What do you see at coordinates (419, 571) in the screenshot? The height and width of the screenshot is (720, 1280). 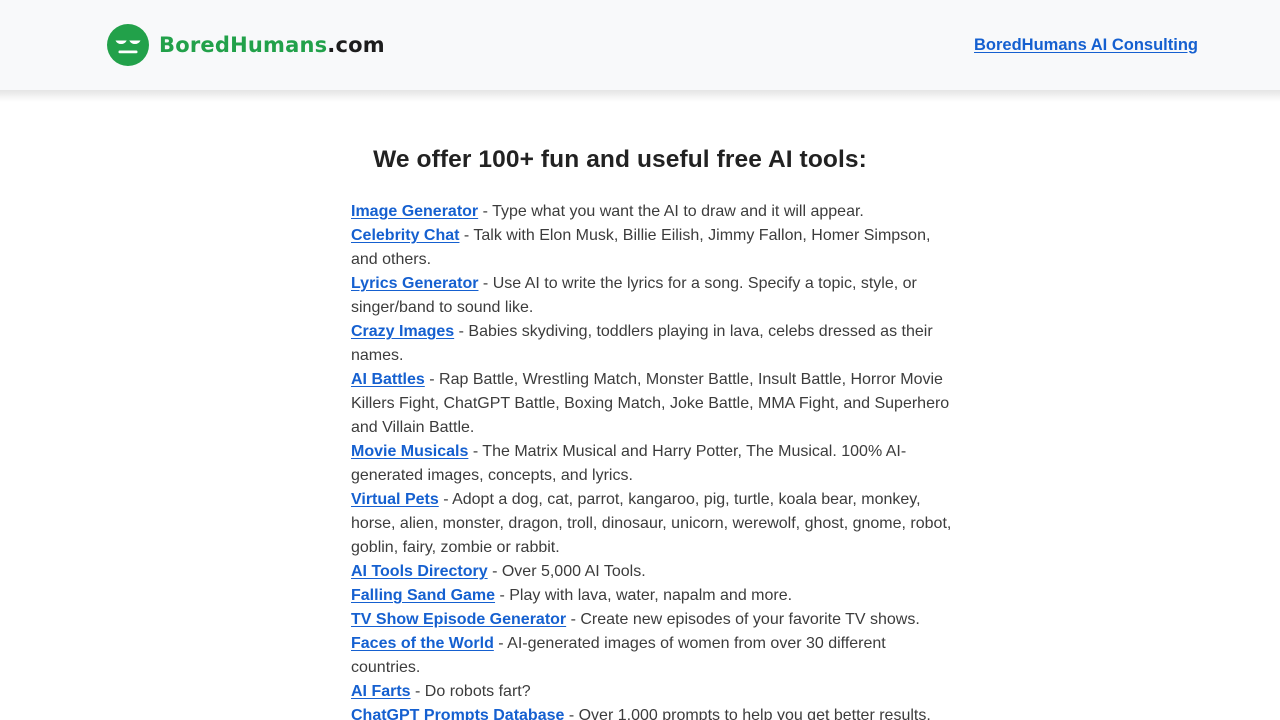 I see `tool-link-ai-tools-directory: AI Tools Directory` at bounding box center [419, 571].